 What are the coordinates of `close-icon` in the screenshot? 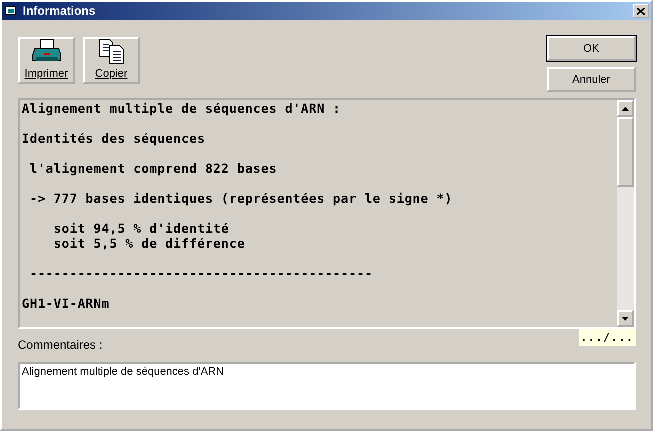 It's located at (641, 11).